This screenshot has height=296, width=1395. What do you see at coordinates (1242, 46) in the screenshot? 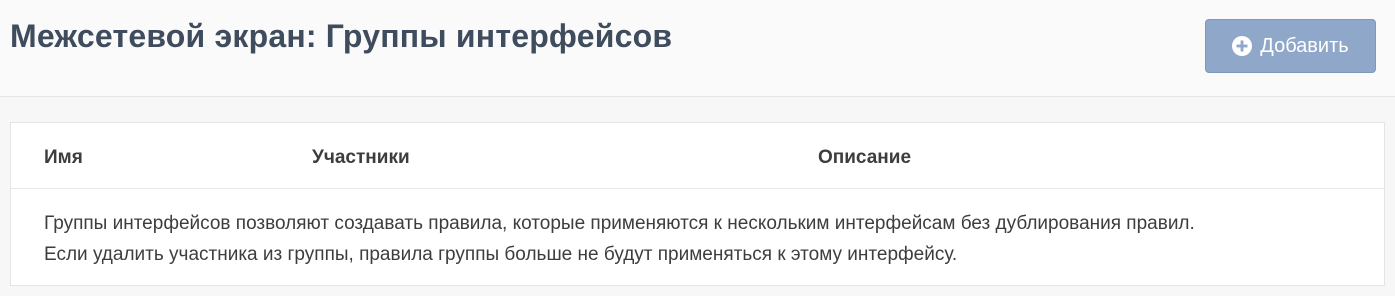
I see `plus-circle-icon` at bounding box center [1242, 46].